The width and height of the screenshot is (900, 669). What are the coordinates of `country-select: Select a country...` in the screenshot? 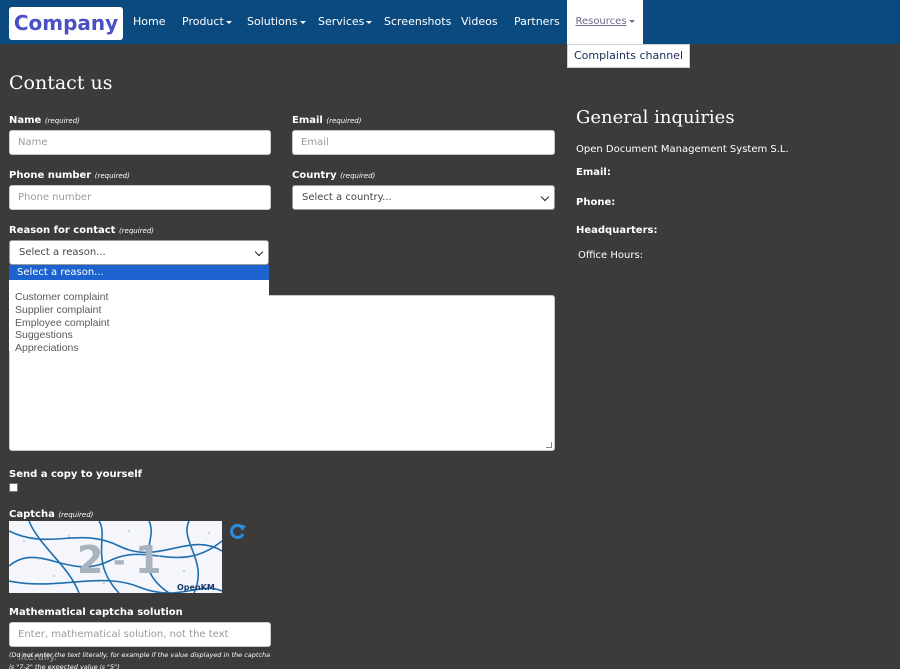 It's located at (423, 197).